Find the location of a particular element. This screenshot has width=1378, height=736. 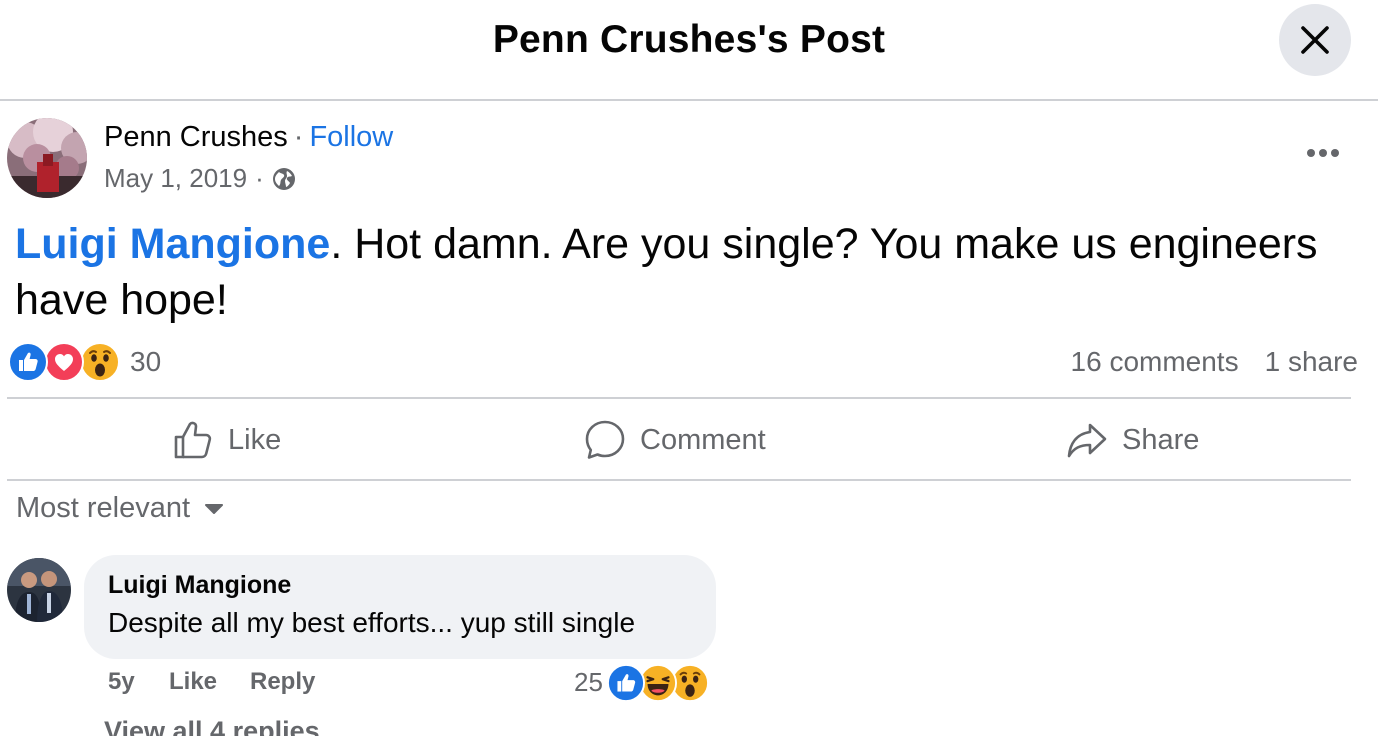

comment-reactions: 25 is located at coordinates (644, 682).